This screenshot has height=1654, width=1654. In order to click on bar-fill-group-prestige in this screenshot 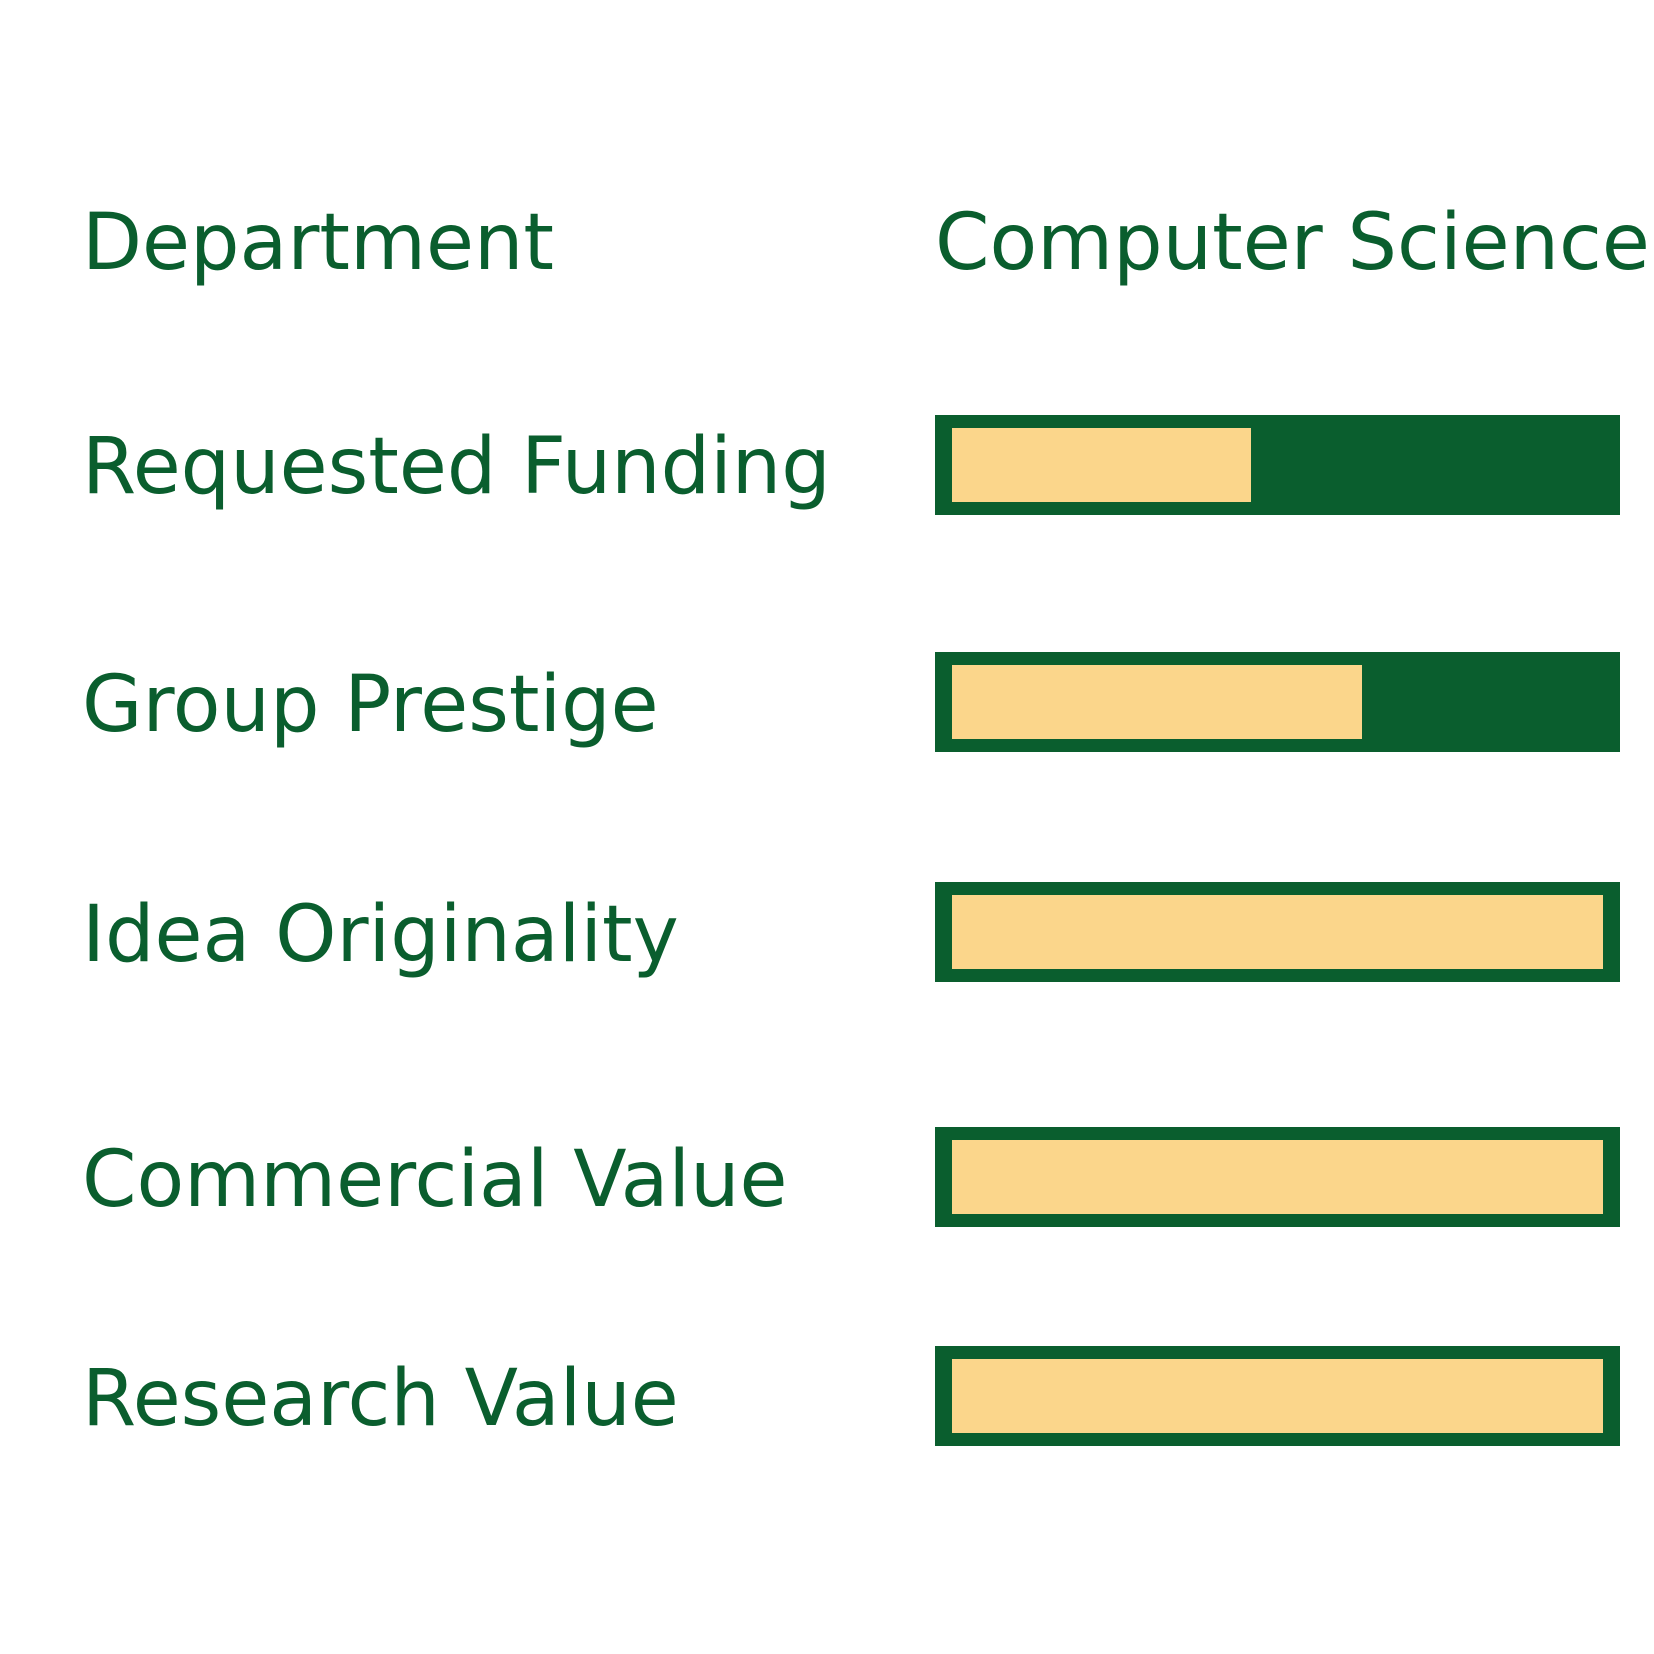, I will do `click(1157, 702)`.